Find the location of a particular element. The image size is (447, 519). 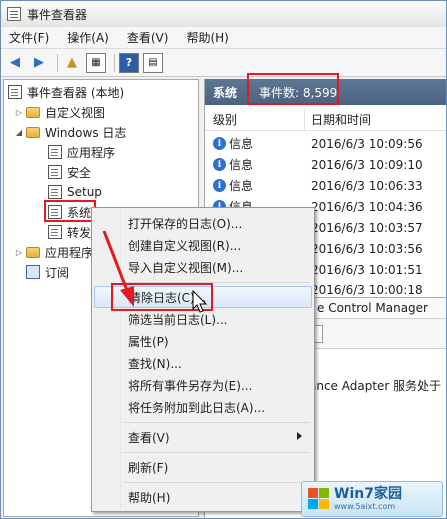

event-datetime: 2016/6/3 10:06:33 is located at coordinates (367, 185).